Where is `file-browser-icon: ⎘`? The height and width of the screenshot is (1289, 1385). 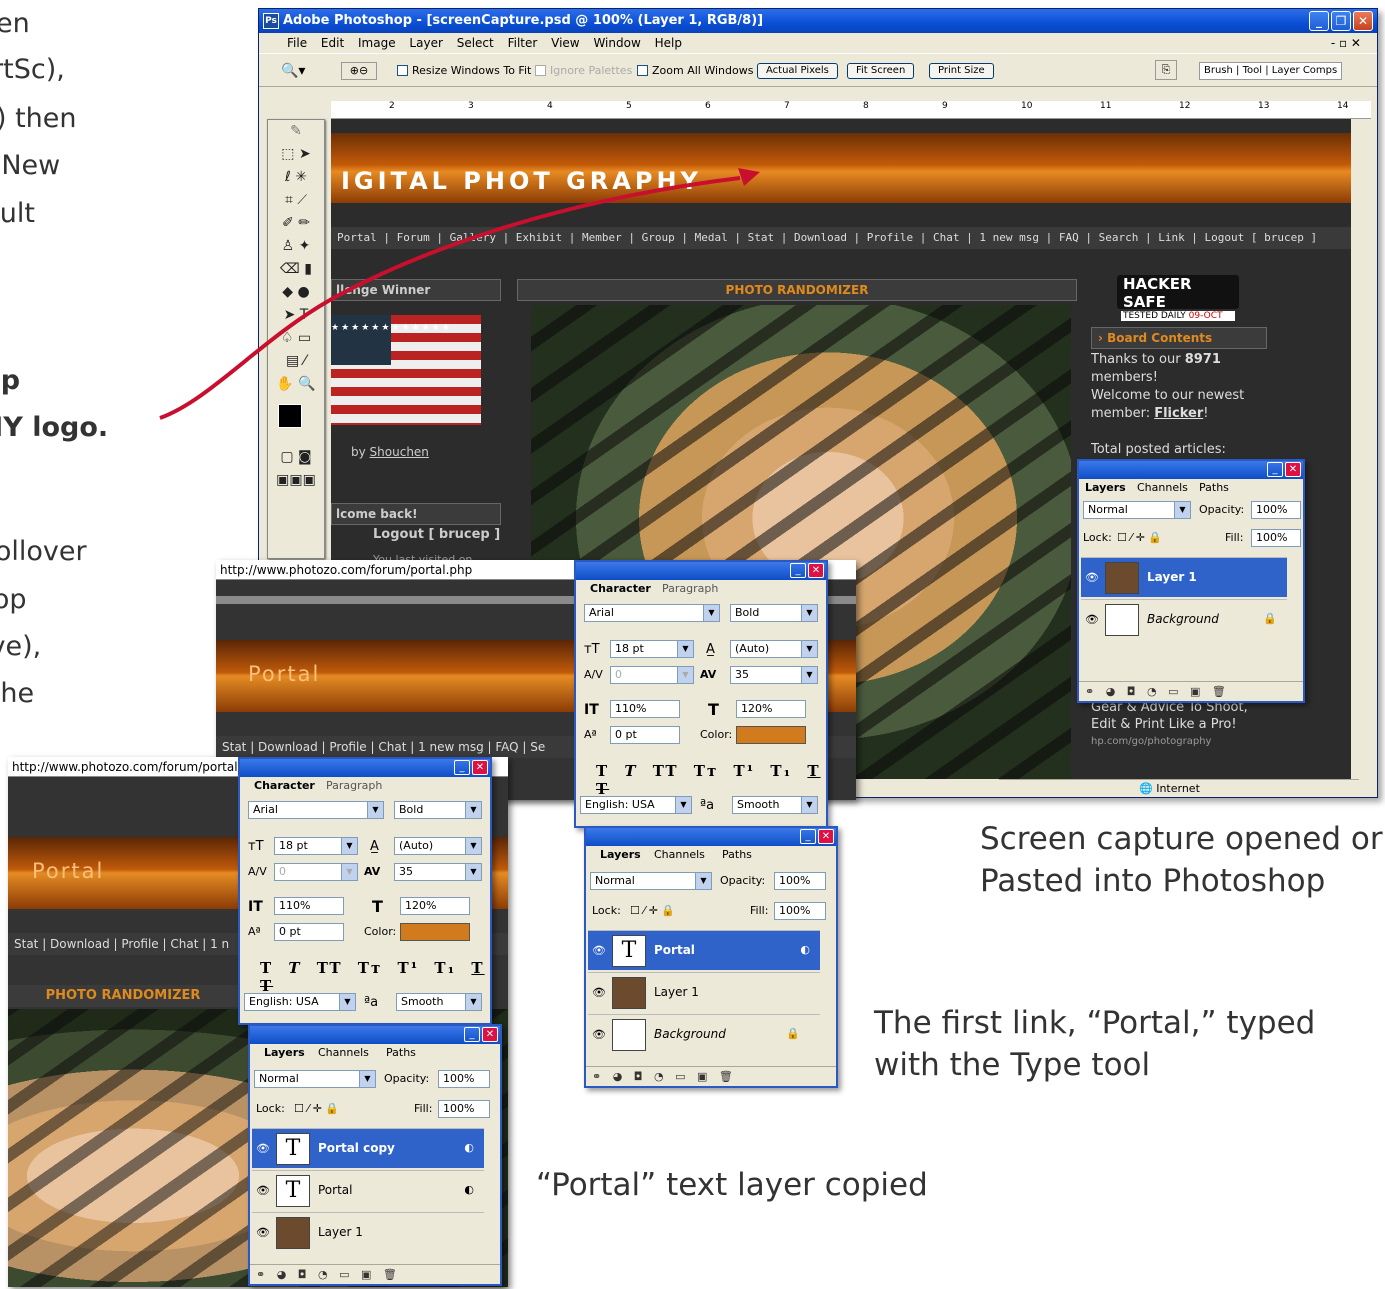 file-browser-icon: ⎘ is located at coordinates (1166, 70).